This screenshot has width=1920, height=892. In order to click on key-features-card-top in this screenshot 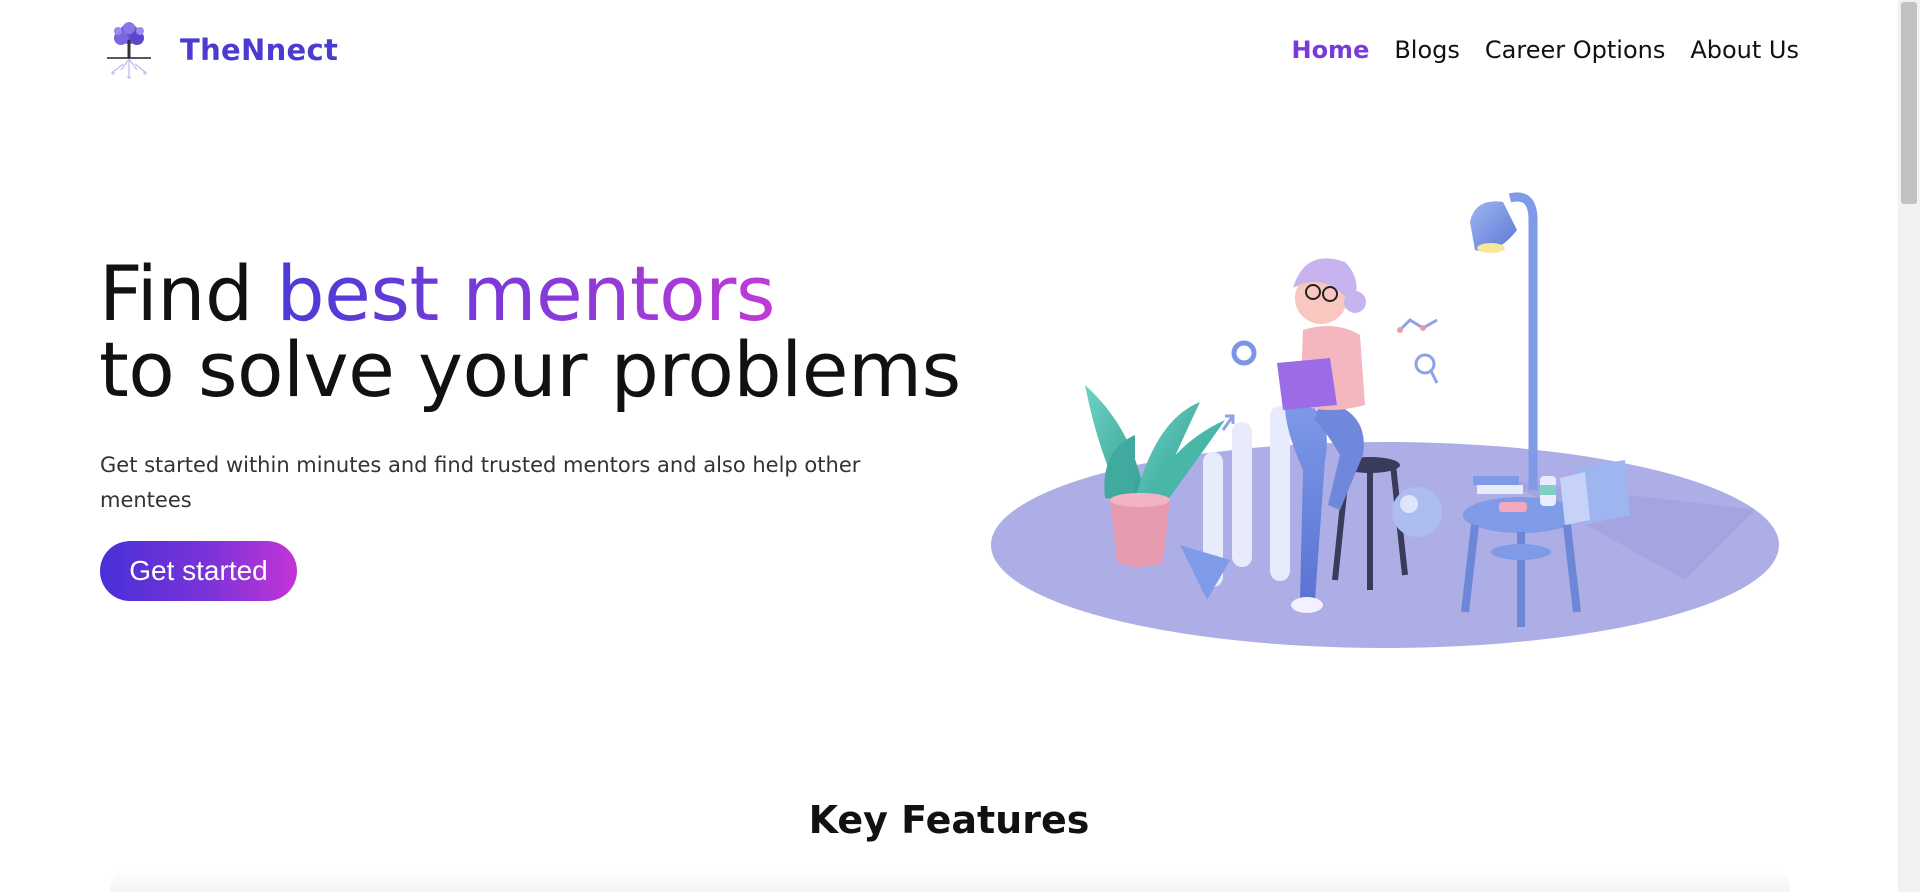, I will do `click(950, 880)`.